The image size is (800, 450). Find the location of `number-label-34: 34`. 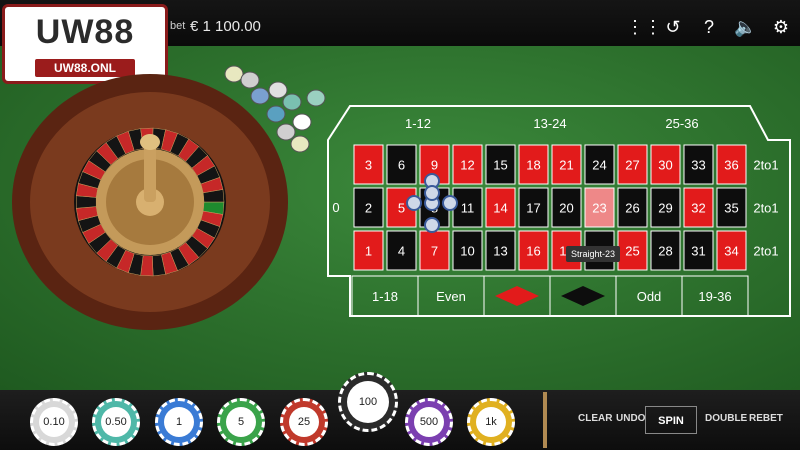

number-label-34: 34 is located at coordinates (731, 251).